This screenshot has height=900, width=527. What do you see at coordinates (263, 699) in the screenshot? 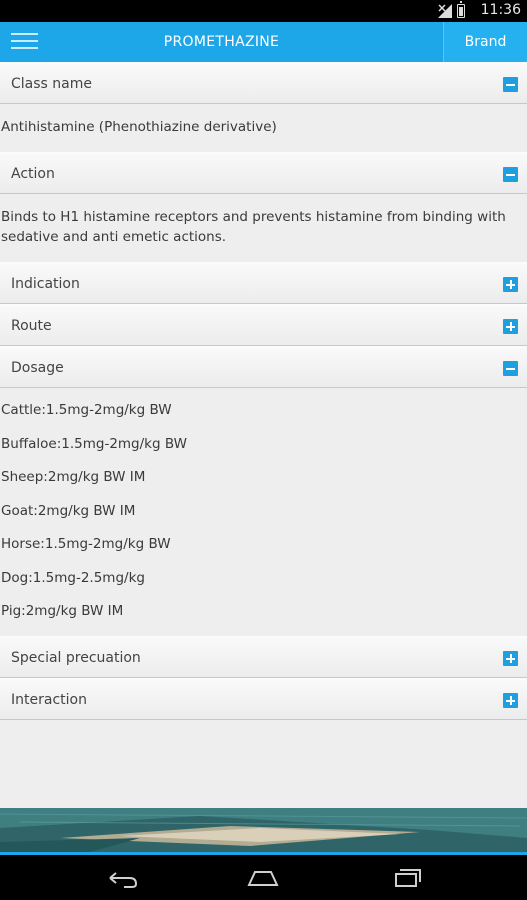
I see `section-header-interaction: Interaction` at bounding box center [263, 699].